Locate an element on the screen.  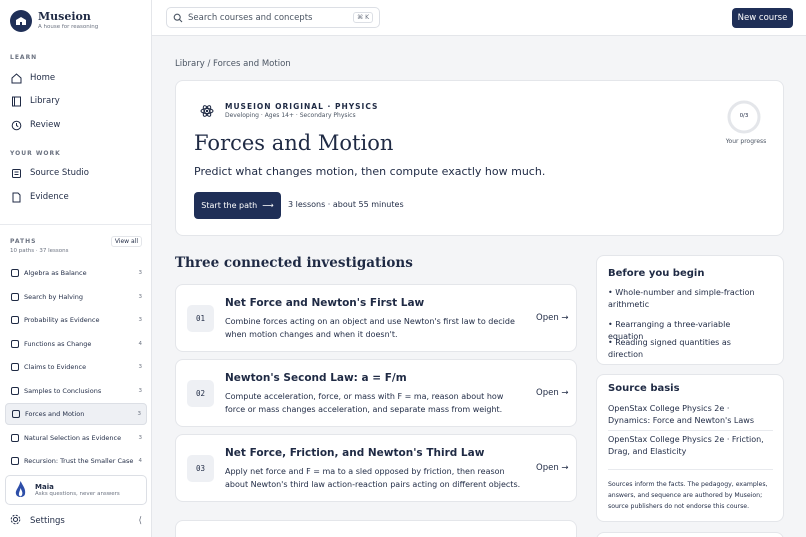
nav-source-studio: Source Studio is located at coordinates (76, 173).